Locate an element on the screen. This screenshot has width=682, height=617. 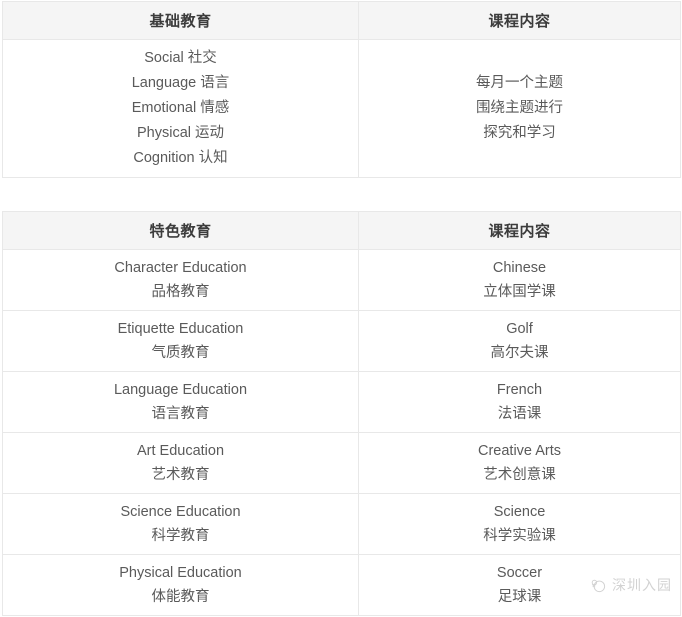
cell-line-english: Language Education is located at coordinates (180, 390).